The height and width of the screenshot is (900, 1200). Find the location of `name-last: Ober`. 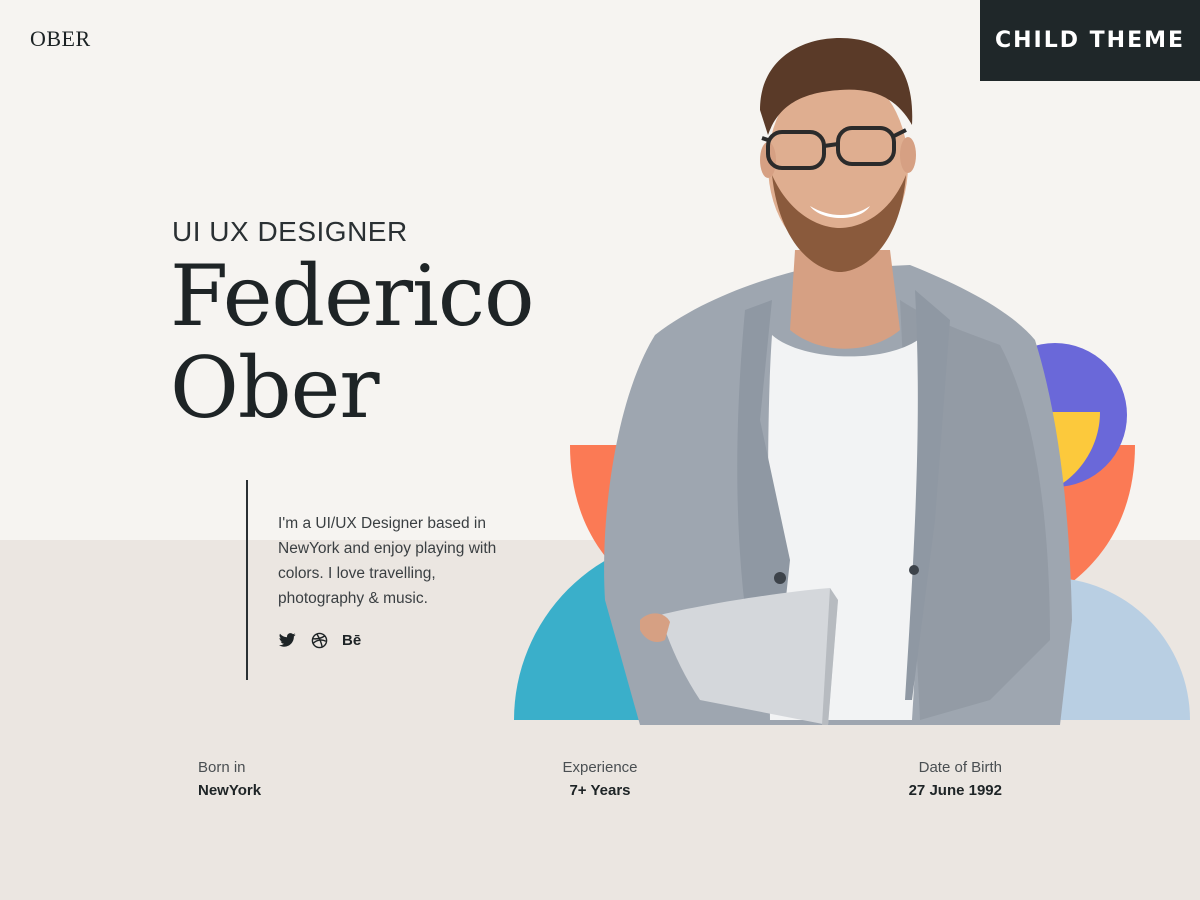

name-last: Ober is located at coordinates (275, 388).